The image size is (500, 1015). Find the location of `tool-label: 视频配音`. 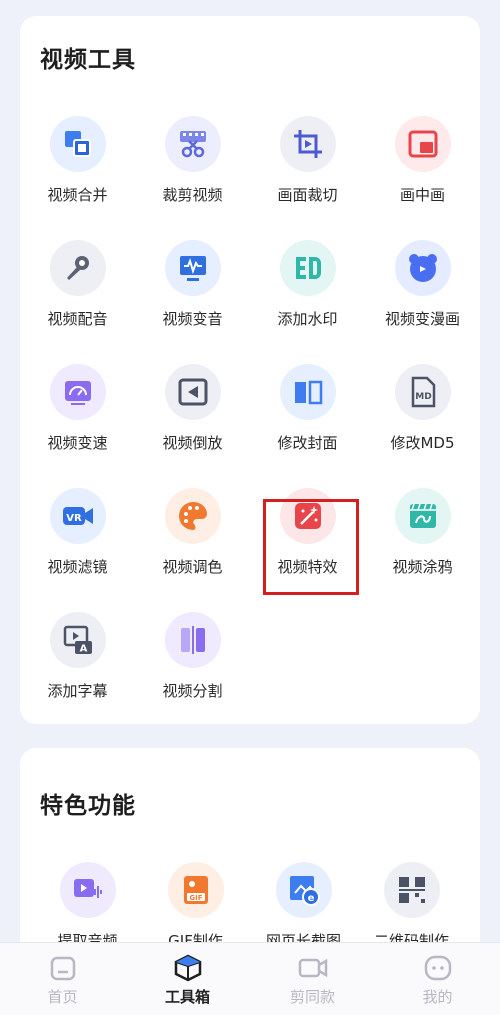

tool-label: 视频配音 is located at coordinates (77, 319).